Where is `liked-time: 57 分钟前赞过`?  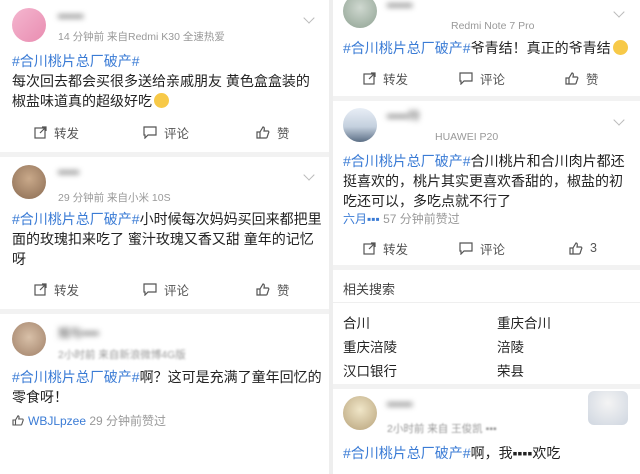 liked-time: 57 分钟前赞过 is located at coordinates (421, 219).